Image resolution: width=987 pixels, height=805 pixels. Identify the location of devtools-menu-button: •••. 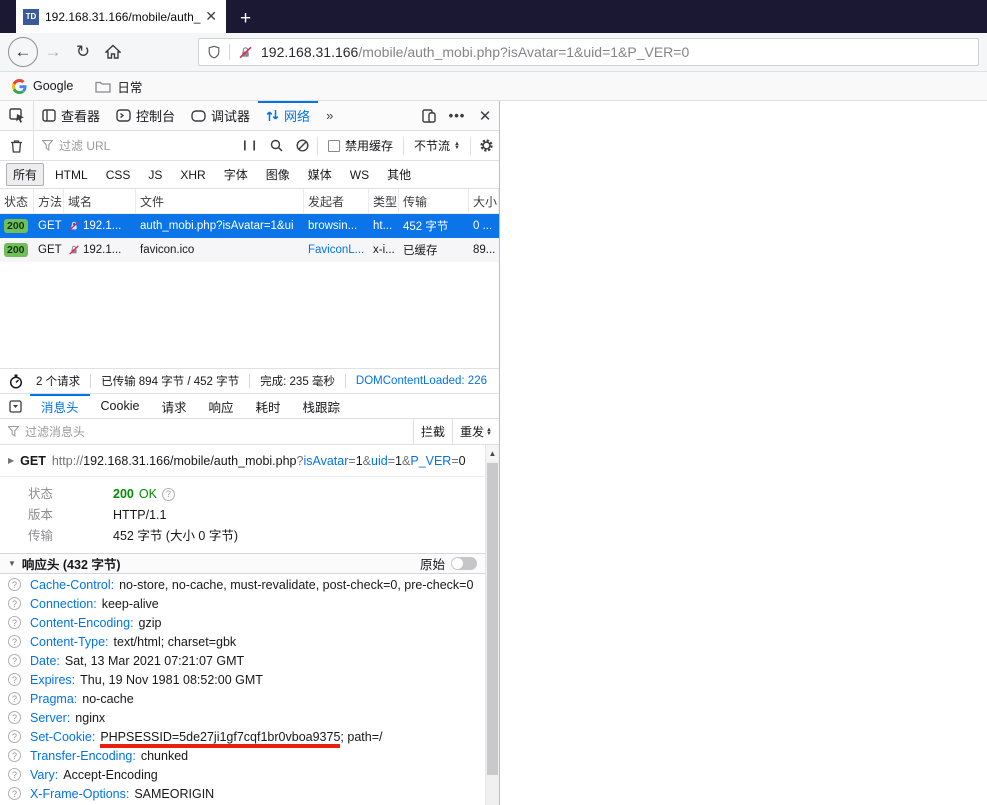
(457, 115).